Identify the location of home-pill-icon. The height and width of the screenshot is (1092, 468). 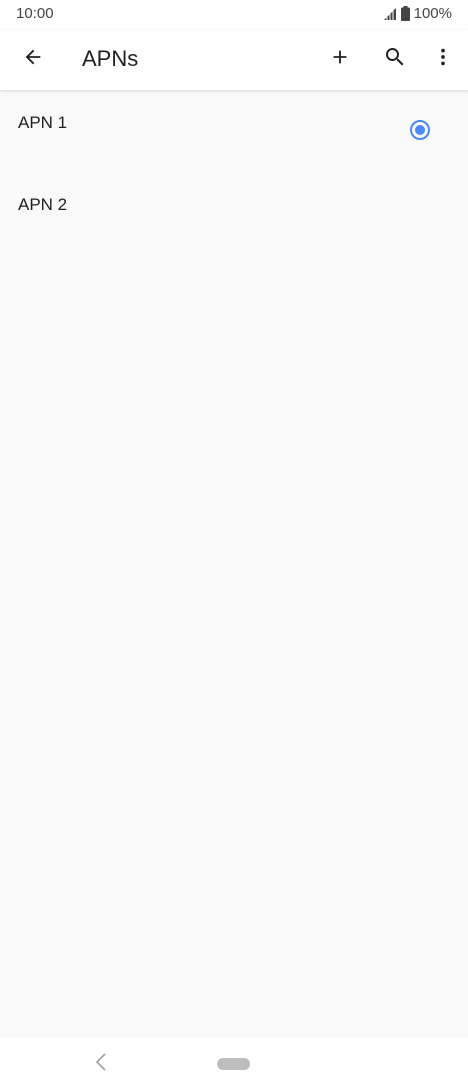
(233, 1064).